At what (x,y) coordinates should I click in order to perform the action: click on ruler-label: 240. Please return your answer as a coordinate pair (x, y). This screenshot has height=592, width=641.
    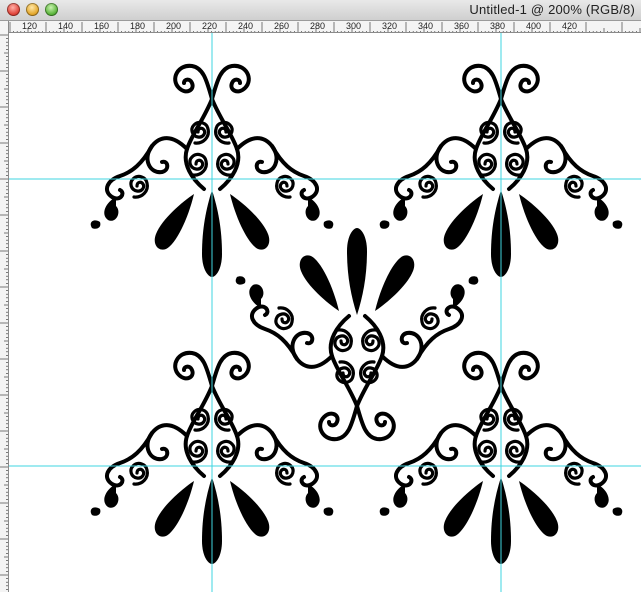
    Looking at the image, I should click on (246, 26).